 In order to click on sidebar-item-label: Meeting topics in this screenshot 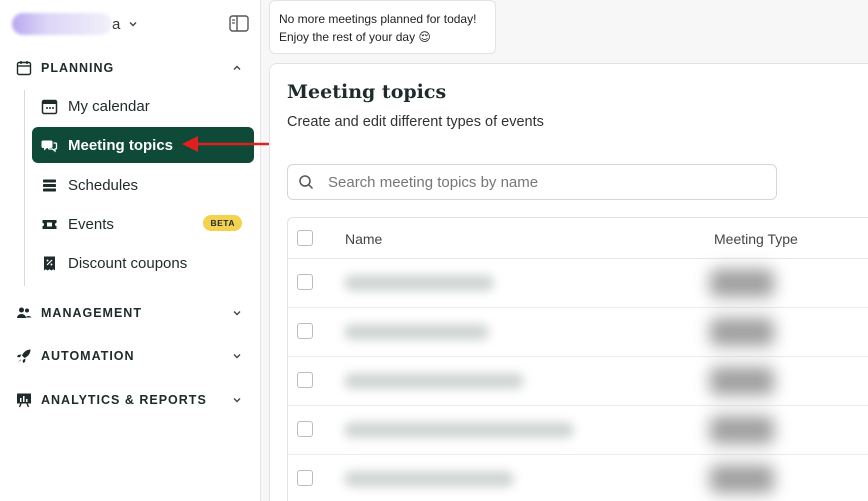, I will do `click(121, 145)`.